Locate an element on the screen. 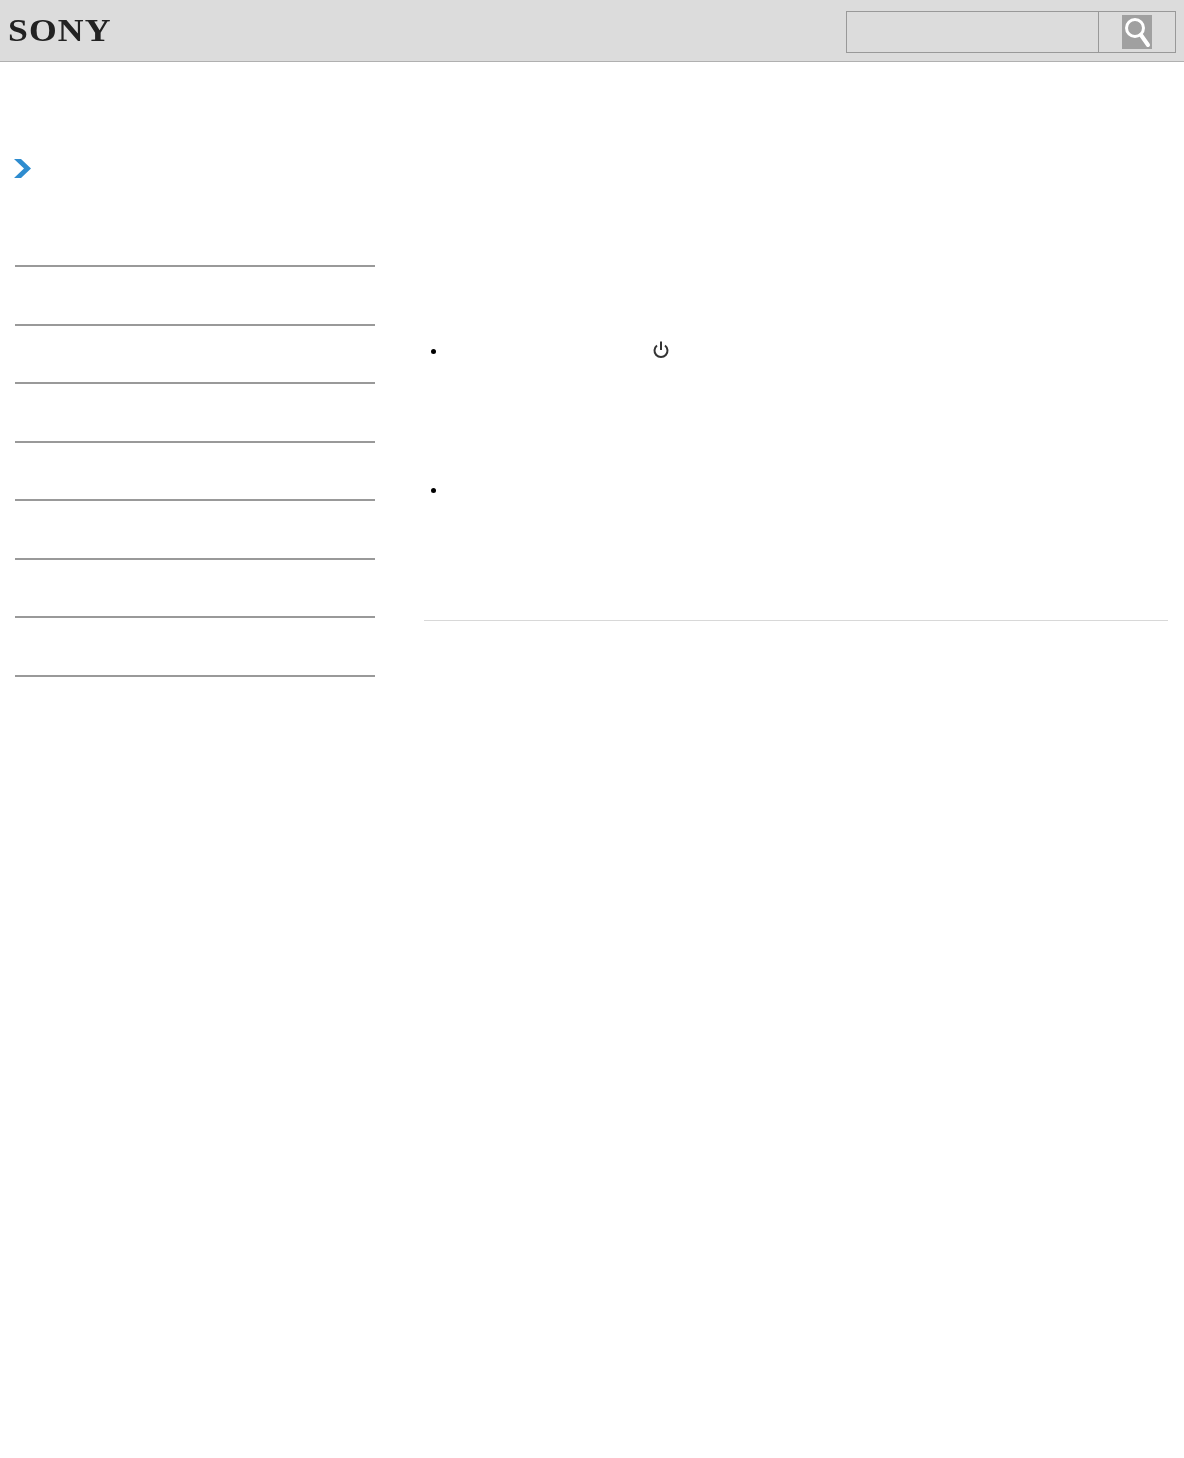 The height and width of the screenshot is (1458, 1184). search-button is located at coordinates (1137, 31).